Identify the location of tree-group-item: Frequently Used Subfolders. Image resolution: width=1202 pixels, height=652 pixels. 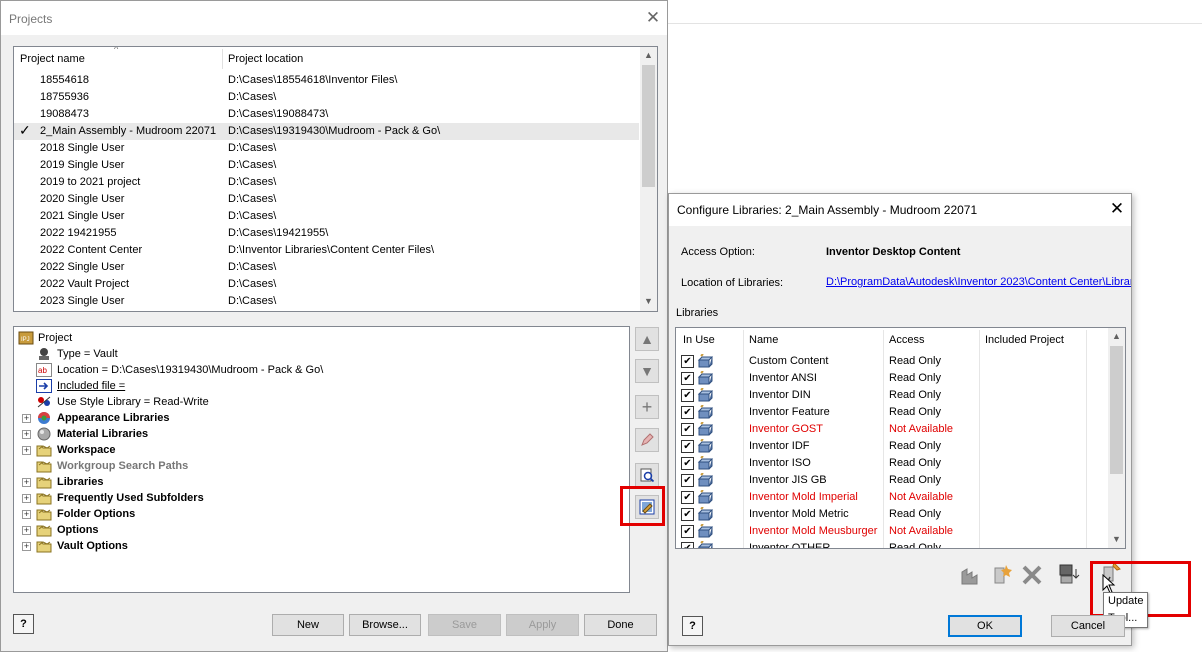
(130, 498).